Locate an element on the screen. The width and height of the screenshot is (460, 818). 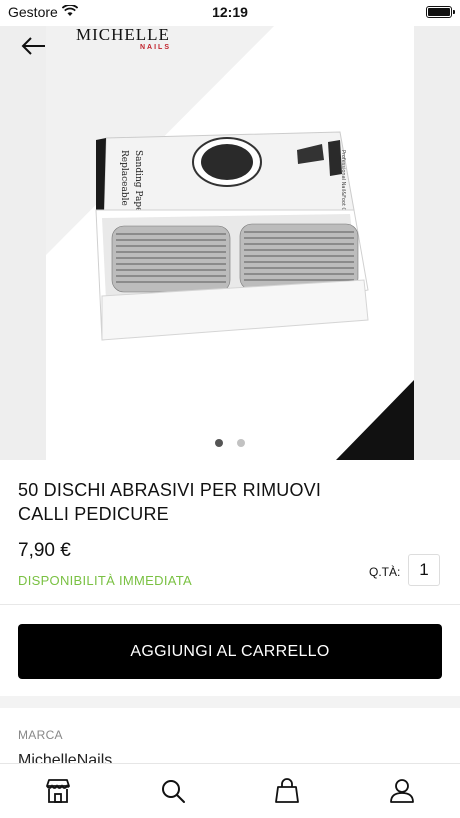
store-icon is located at coordinates (58, 791).